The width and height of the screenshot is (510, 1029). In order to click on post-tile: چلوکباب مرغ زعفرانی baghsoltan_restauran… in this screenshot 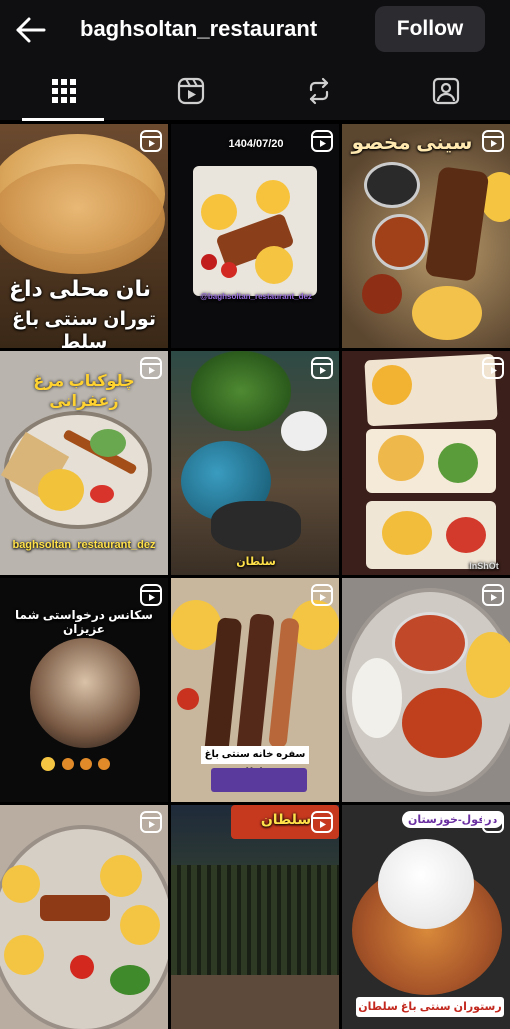, I will do `click(84, 463)`.